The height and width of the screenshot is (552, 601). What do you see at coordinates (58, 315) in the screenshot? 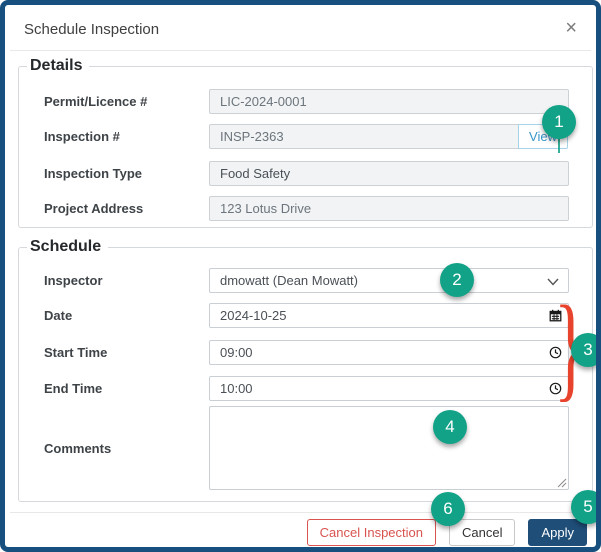
I see `date-label: Date` at bounding box center [58, 315].